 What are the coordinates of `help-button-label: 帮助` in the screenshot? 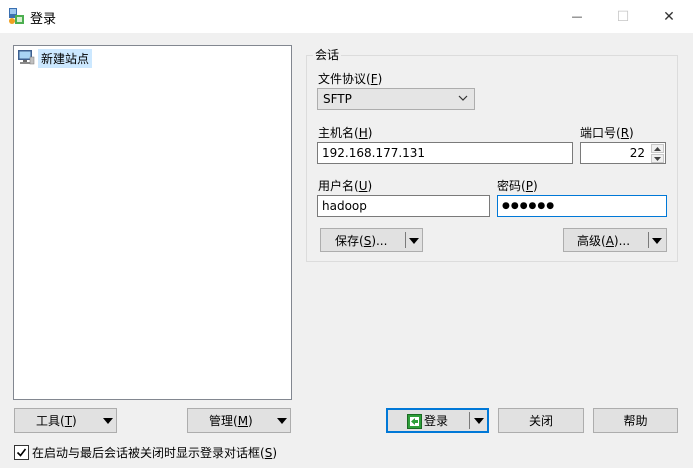 It's located at (635, 421).